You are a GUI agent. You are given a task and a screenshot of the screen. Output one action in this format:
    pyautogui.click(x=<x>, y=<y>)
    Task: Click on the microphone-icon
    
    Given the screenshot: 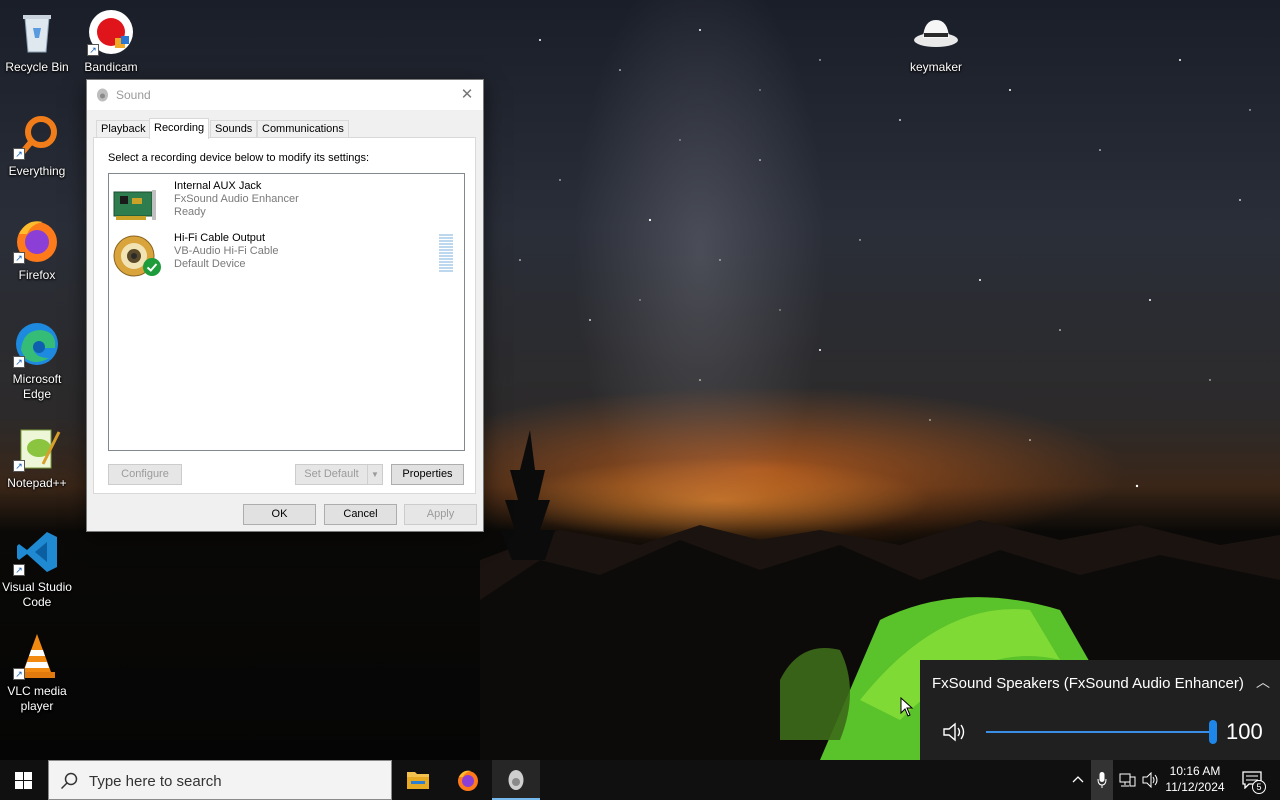 What is the action you would take?
    pyautogui.click(x=1102, y=780)
    